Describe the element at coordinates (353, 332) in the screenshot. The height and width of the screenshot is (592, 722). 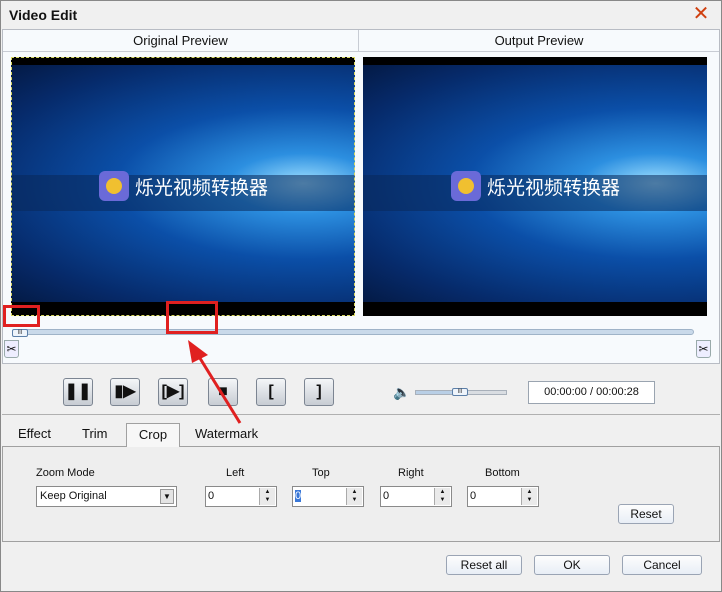
I see `timeline-slider` at that location.